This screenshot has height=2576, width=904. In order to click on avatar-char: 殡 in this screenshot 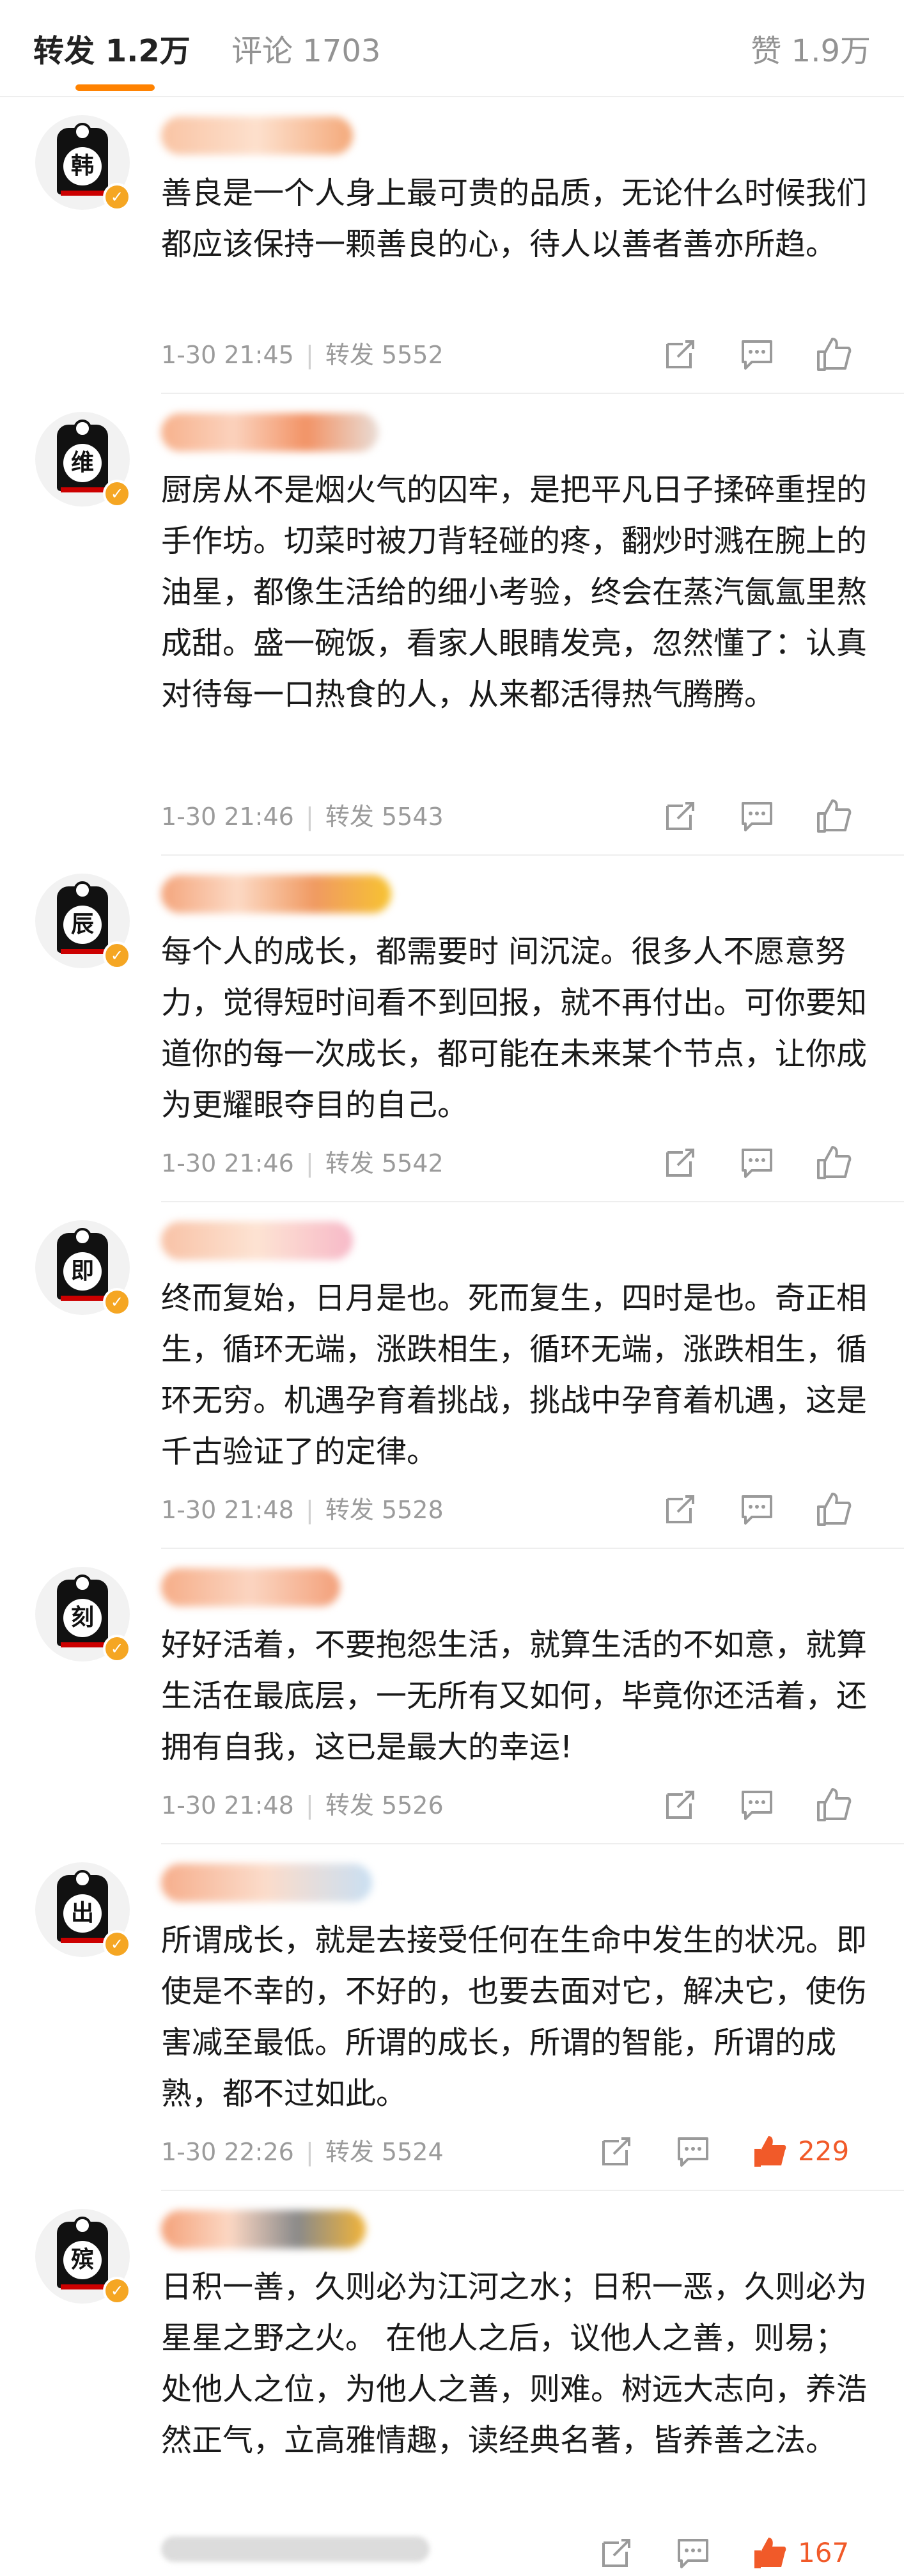, I will do `click(82, 2260)`.